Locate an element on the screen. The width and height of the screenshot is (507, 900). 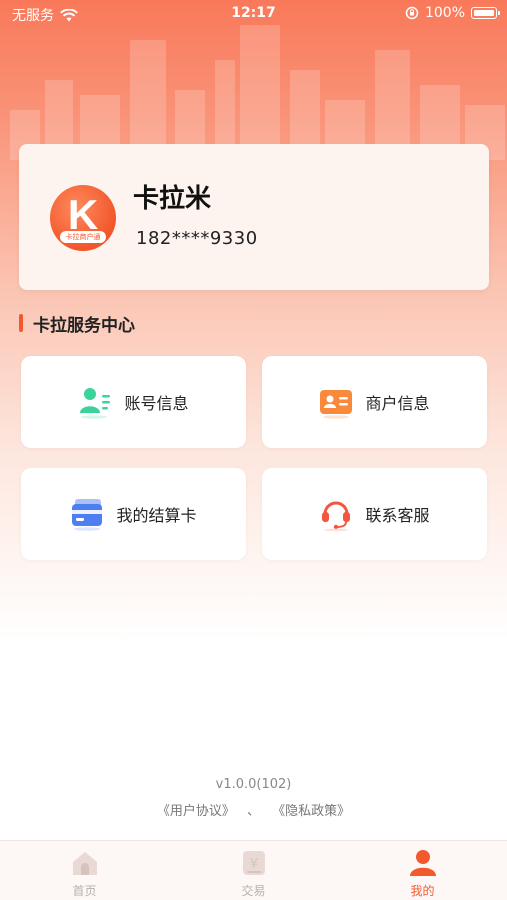
battery-icon is located at coordinates (485, 13).